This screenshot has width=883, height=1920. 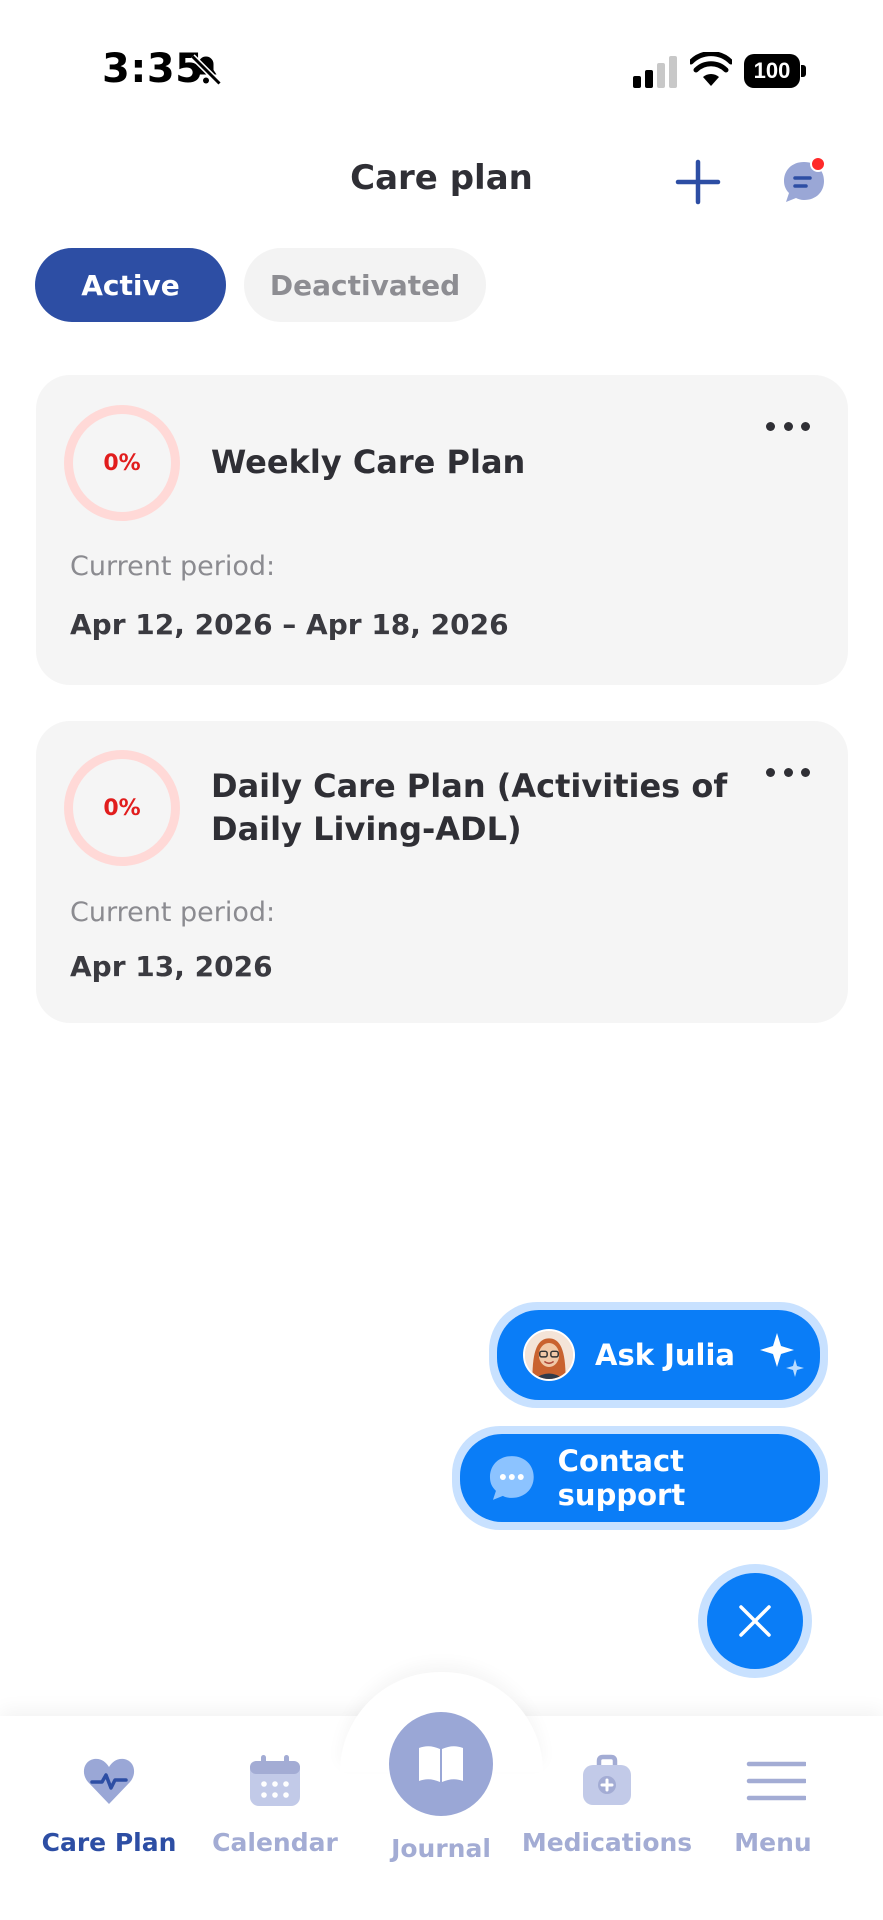 I want to click on support-chat-icon, so click(x=511, y=1478).